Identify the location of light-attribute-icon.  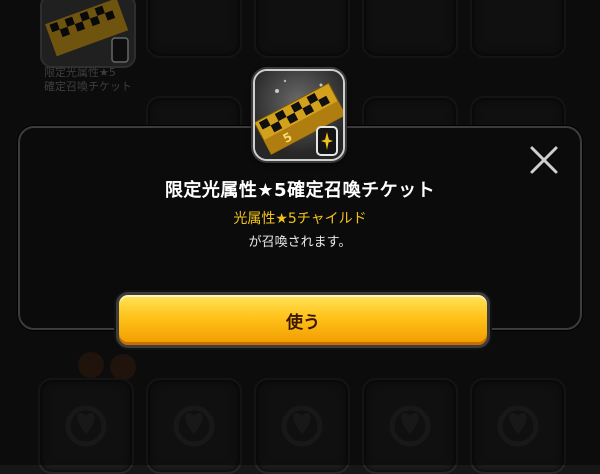
(327, 141).